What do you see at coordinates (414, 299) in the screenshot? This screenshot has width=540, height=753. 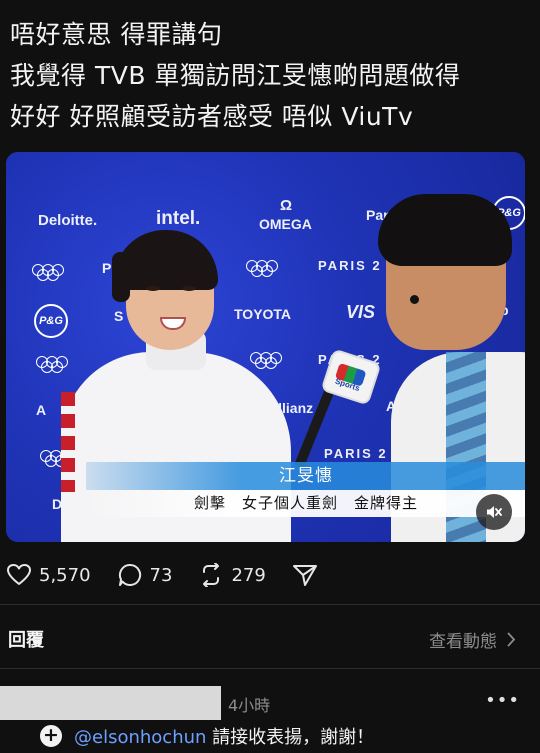 I see `earphone-icon` at bounding box center [414, 299].